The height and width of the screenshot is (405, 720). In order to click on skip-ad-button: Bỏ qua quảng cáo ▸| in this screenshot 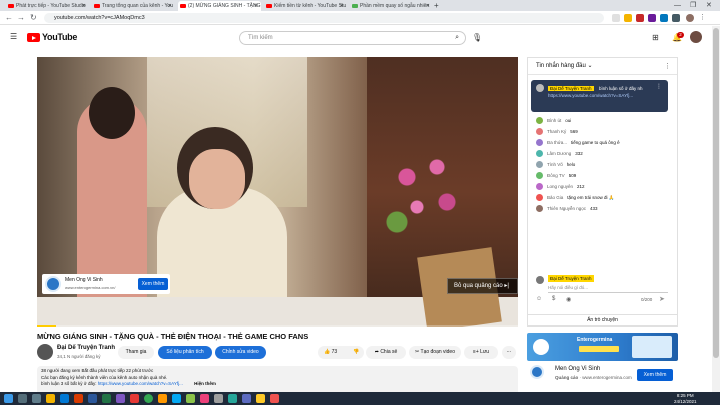, I will do `click(482, 286)`.